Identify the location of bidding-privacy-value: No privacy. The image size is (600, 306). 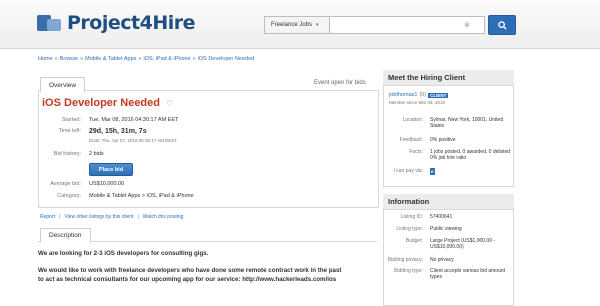
(442, 260).